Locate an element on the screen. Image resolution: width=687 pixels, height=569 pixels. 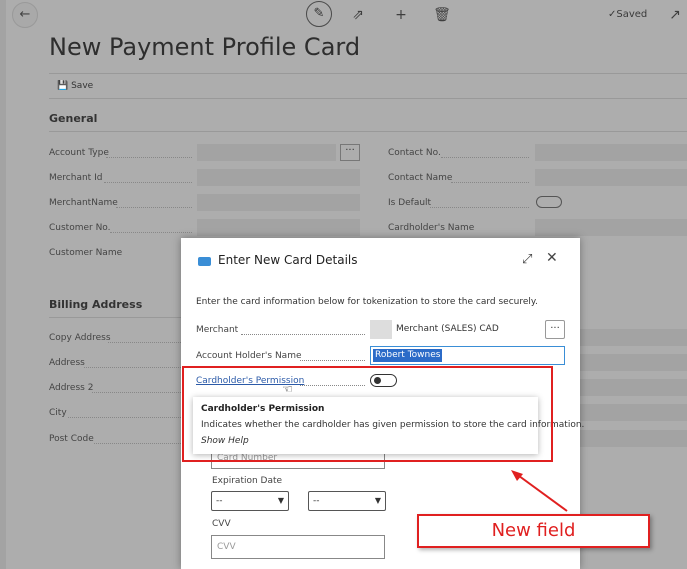
contact-no-label: Contact No. is located at coordinates (414, 153).